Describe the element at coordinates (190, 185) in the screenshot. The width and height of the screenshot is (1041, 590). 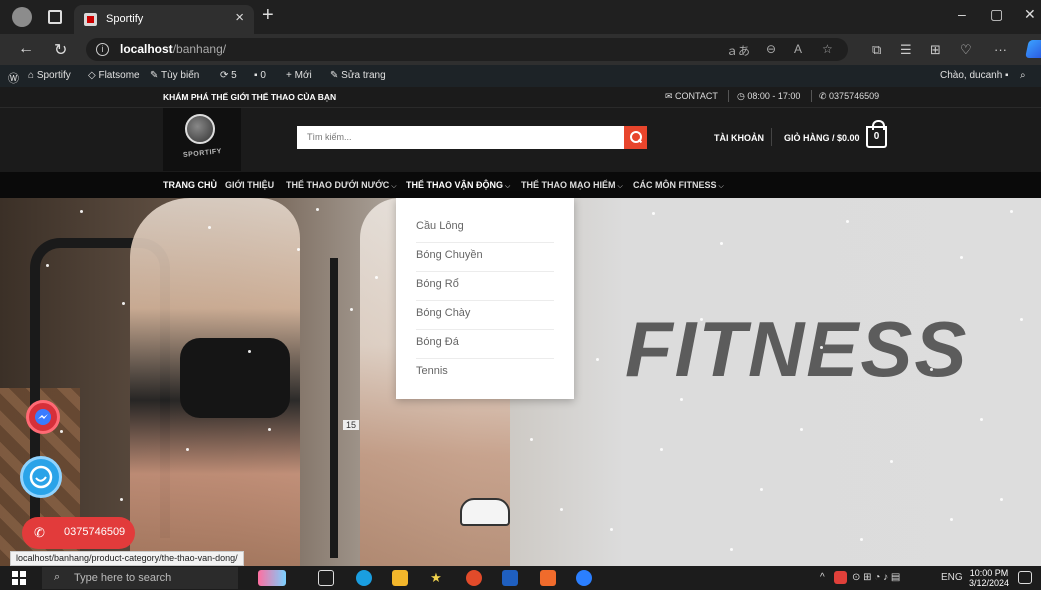
I see `nav-home: TRANG CHỦ` at that location.